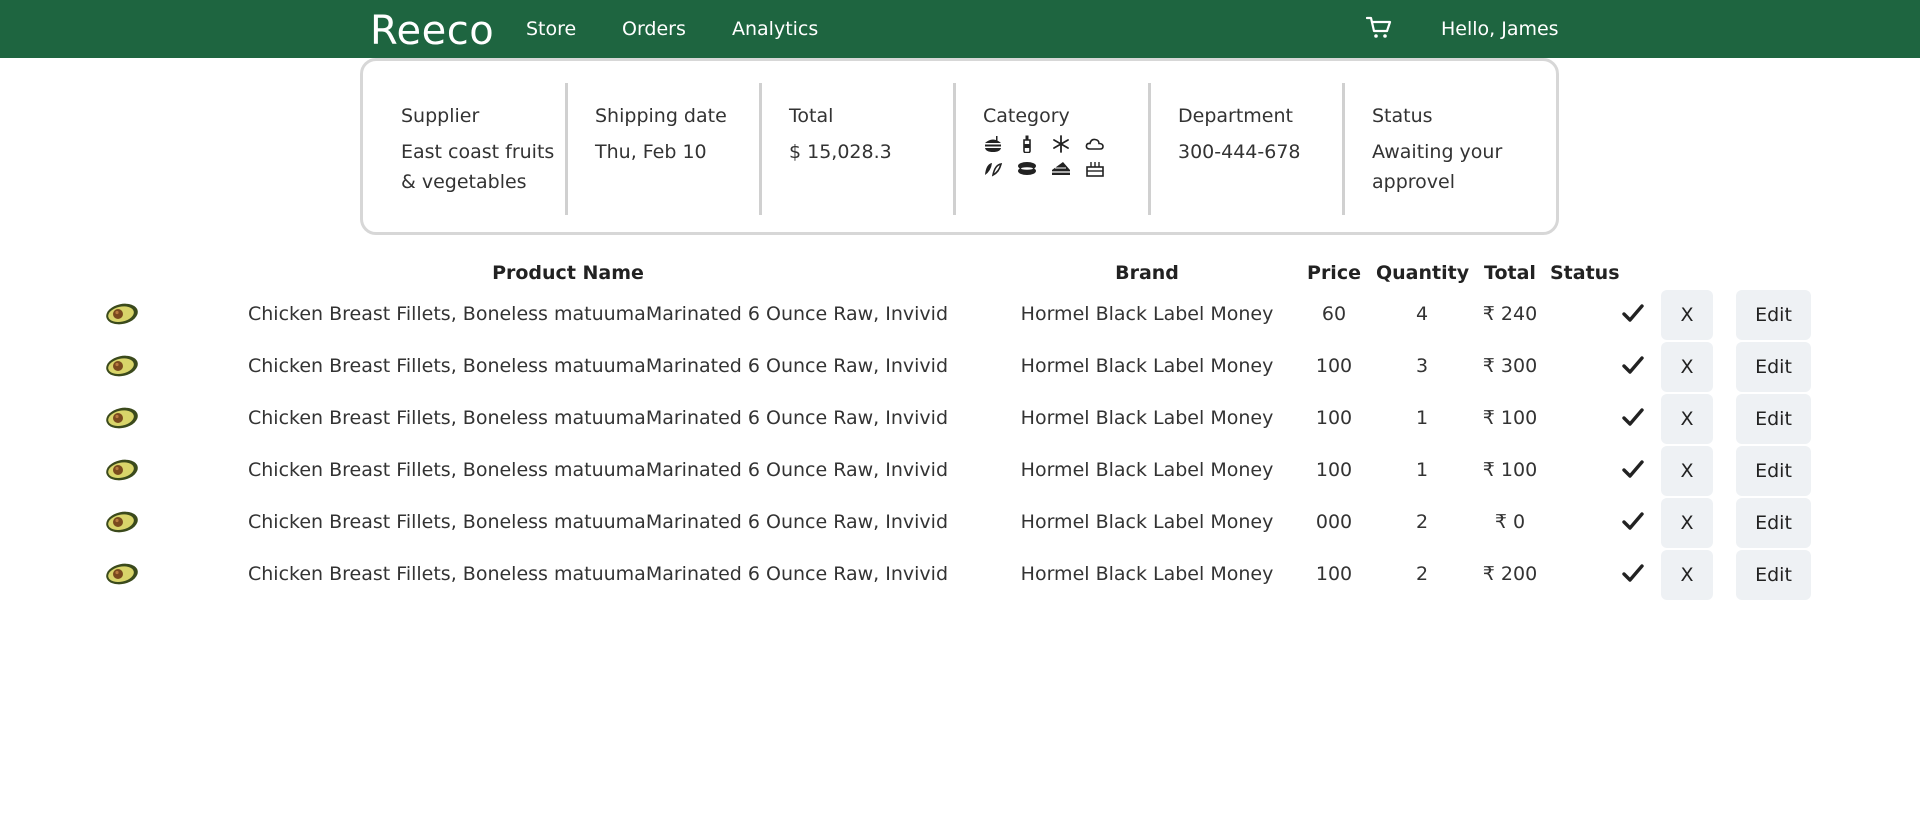  What do you see at coordinates (1500, 29) in the screenshot?
I see `user-greeting: Hello, James` at bounding box center [1500, 29].